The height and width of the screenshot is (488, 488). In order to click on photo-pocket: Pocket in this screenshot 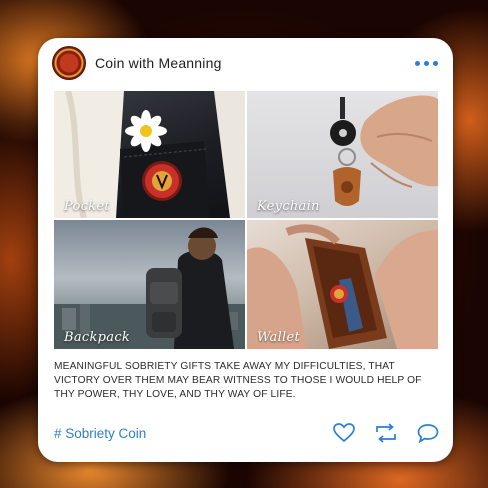, I will do `click(149, 154)`.